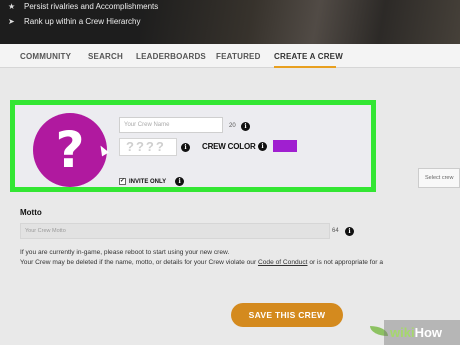 This screenshot has height=345, width=460. Describe the element at coordinates (308, 56) in the screenshot. I see `tab-create-a-crew: CREATE A CREW` at that location.